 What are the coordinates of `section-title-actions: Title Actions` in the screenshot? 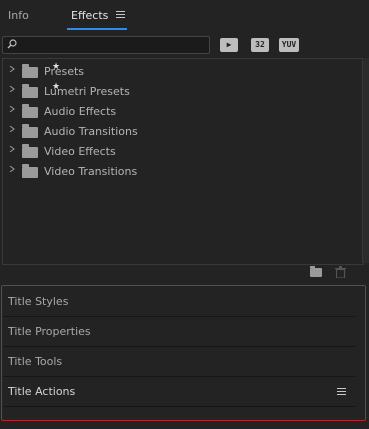 It's located at (179, 392).